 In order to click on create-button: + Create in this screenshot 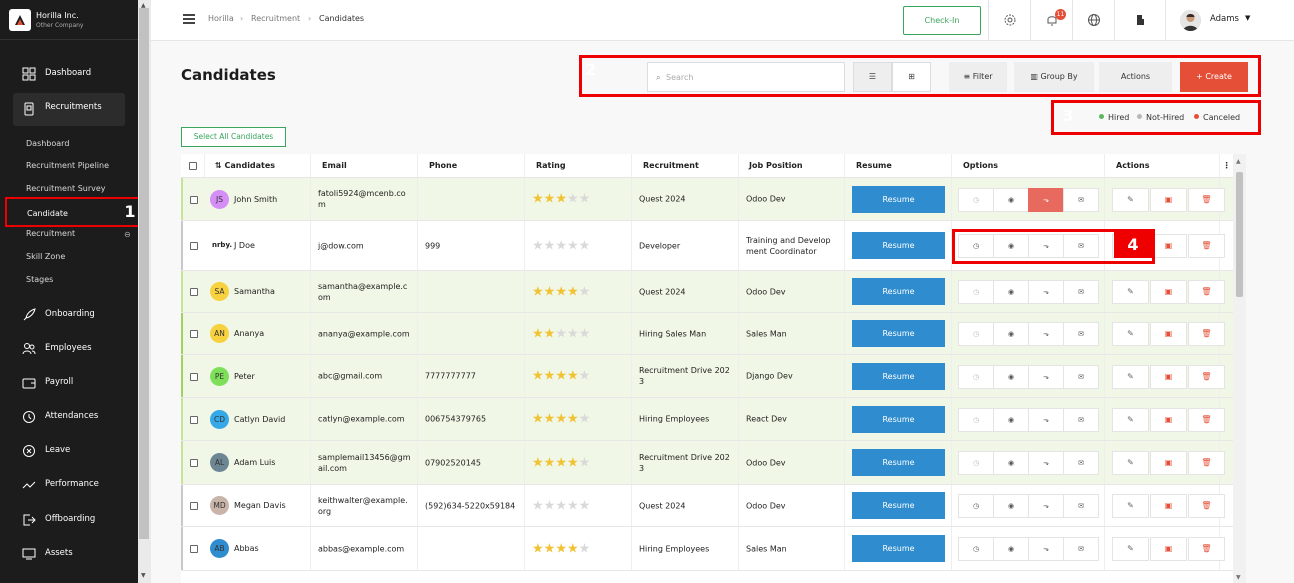, I will do `click(1214, 77)`.